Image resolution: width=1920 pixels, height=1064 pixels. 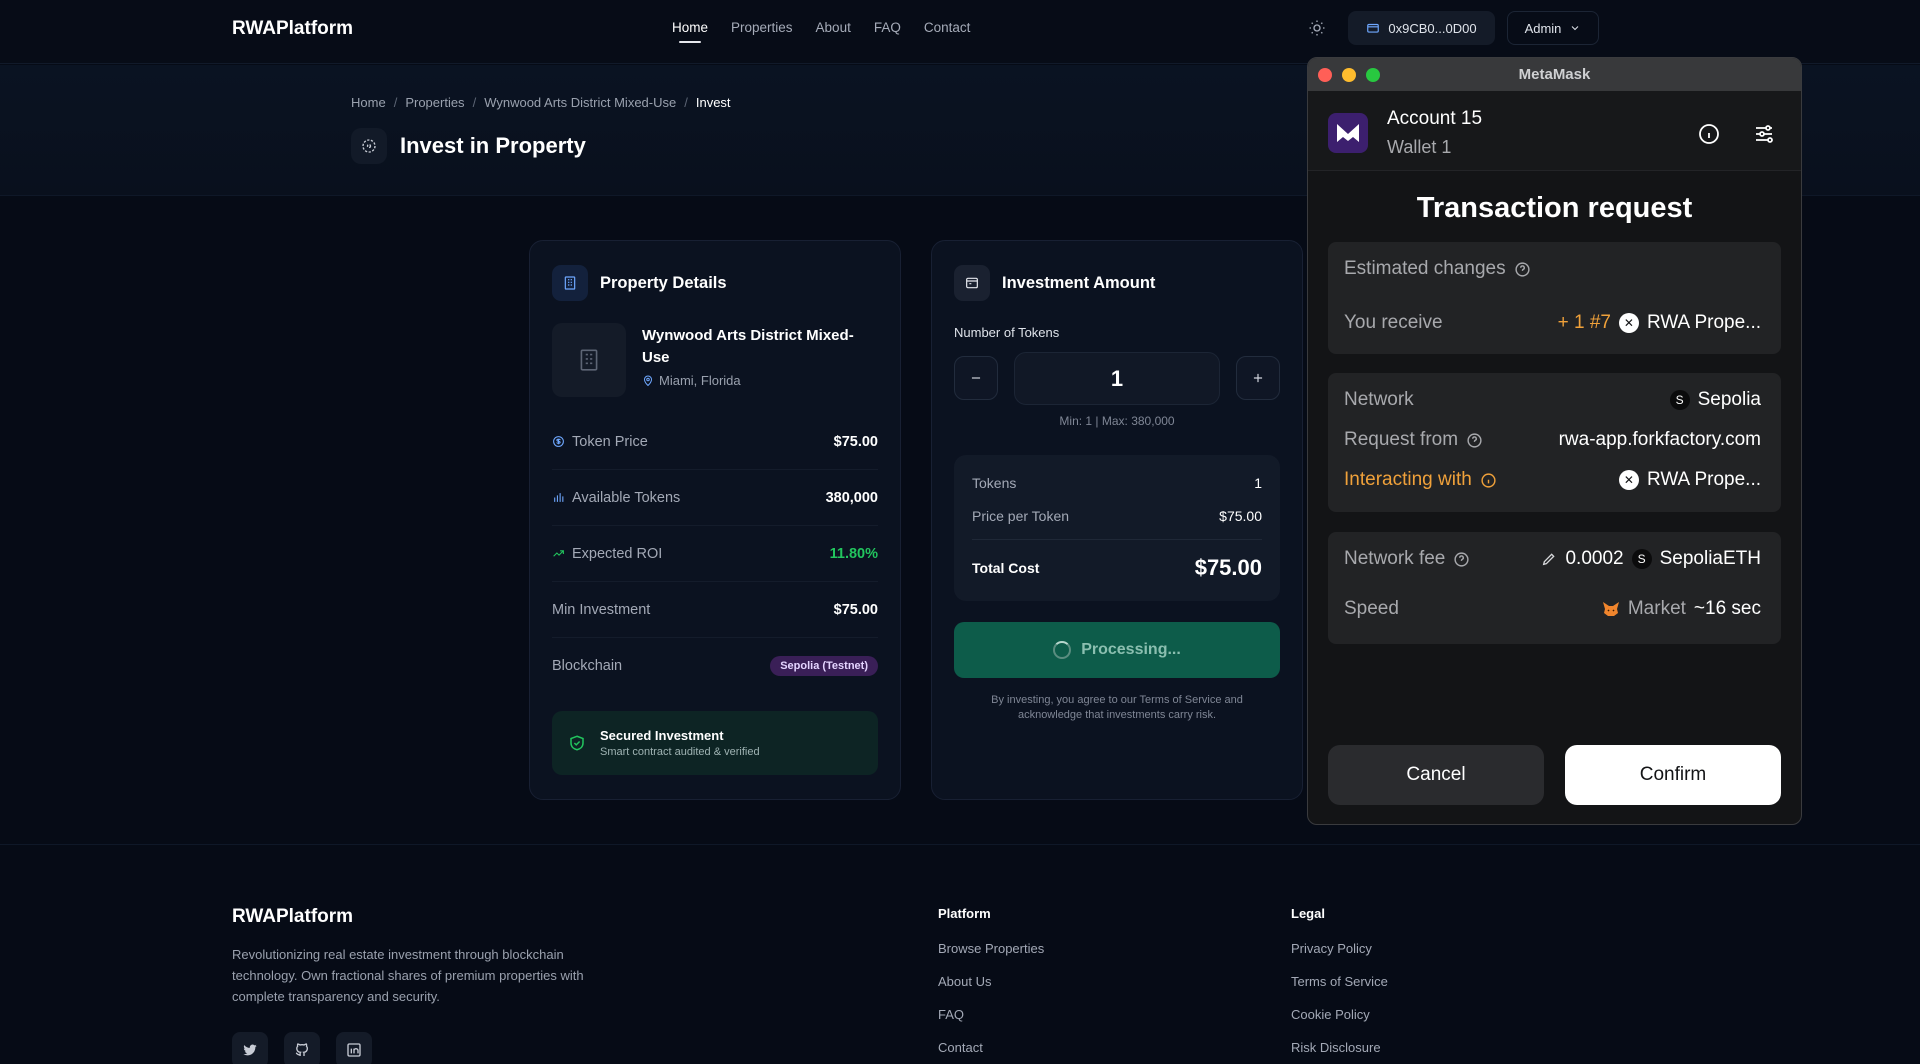 I want to click on expected-roi-row: Expected ROI 11.80%, so click(x=715, y=554).